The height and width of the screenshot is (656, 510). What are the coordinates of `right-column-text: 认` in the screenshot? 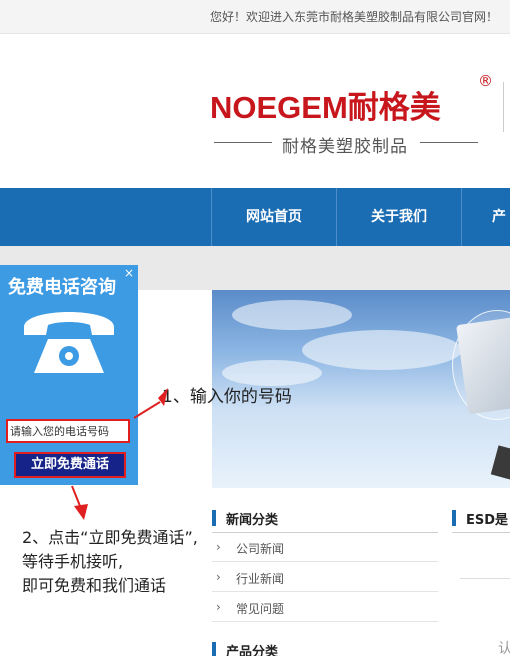 It's located at (504, 648).